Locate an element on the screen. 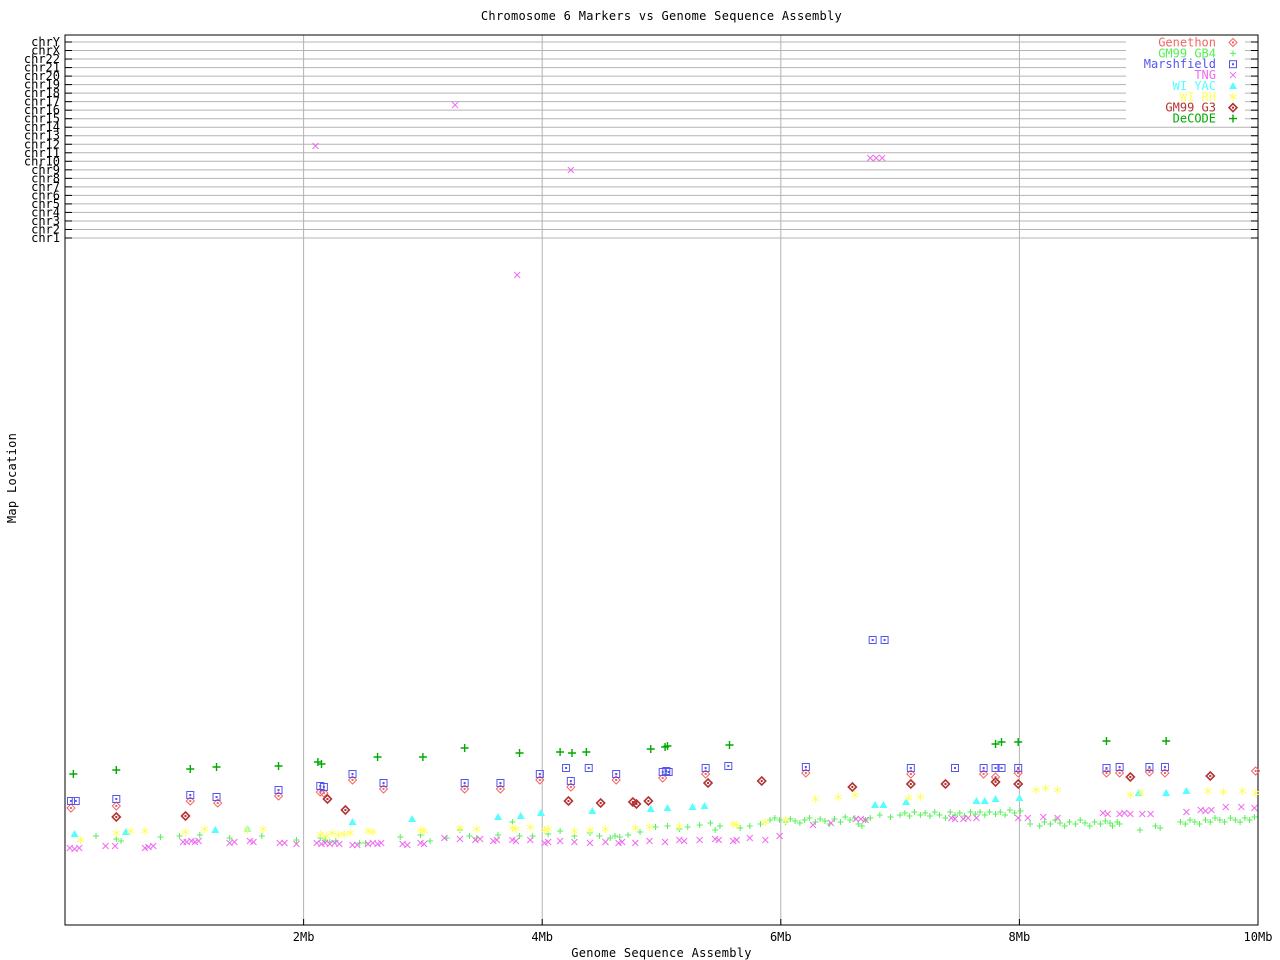  x-tick-labels: 2Mb 4Mb 6Mb 8Mb 10Mb is located at coordinates (783, 937).